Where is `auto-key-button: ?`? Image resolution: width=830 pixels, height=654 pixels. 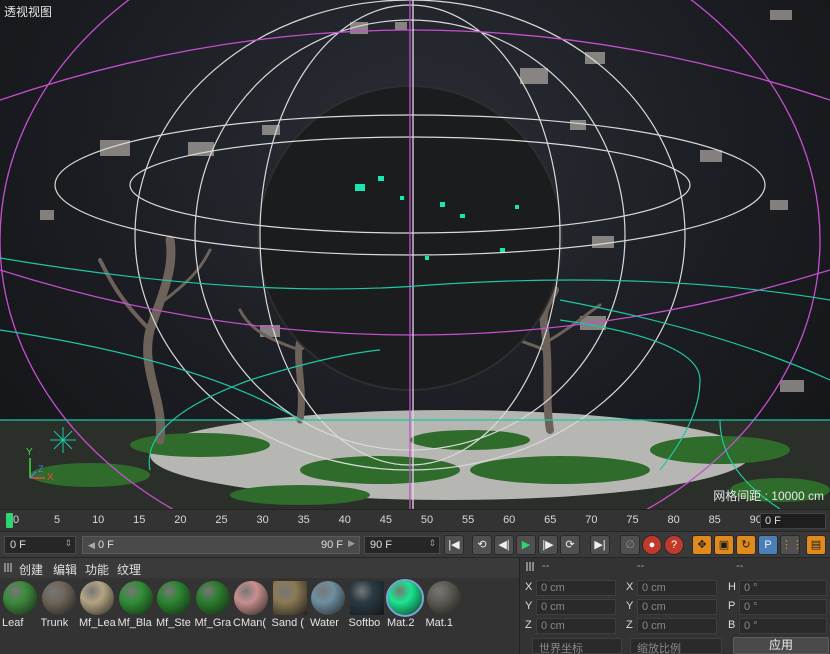
auto-key-button: ? is located at coordinates (674, 545).